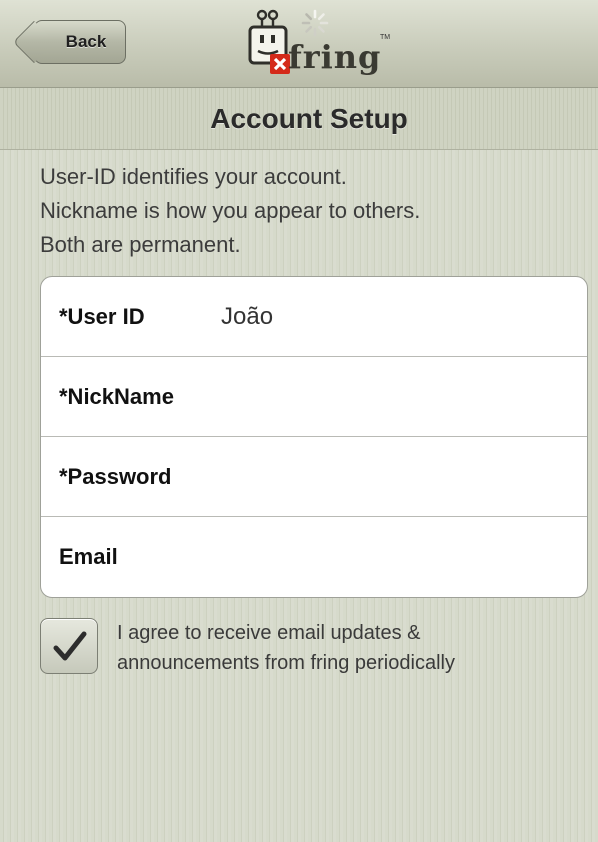 This screenshot has width=598, height=842. What do you see at coordinates (230, 210) in the screenshot?
I see `description-line: Nickname is how you appear to others.` at bounding box center [230, 210].